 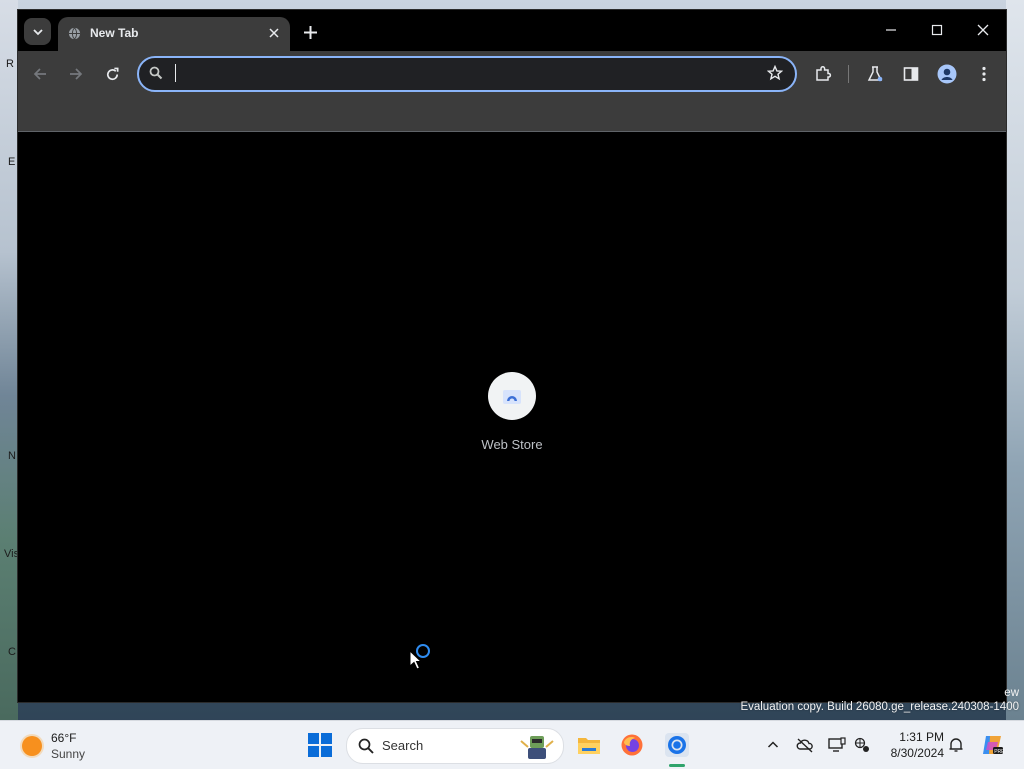 I want to click on bell-icon, so click(x=956, y=745).